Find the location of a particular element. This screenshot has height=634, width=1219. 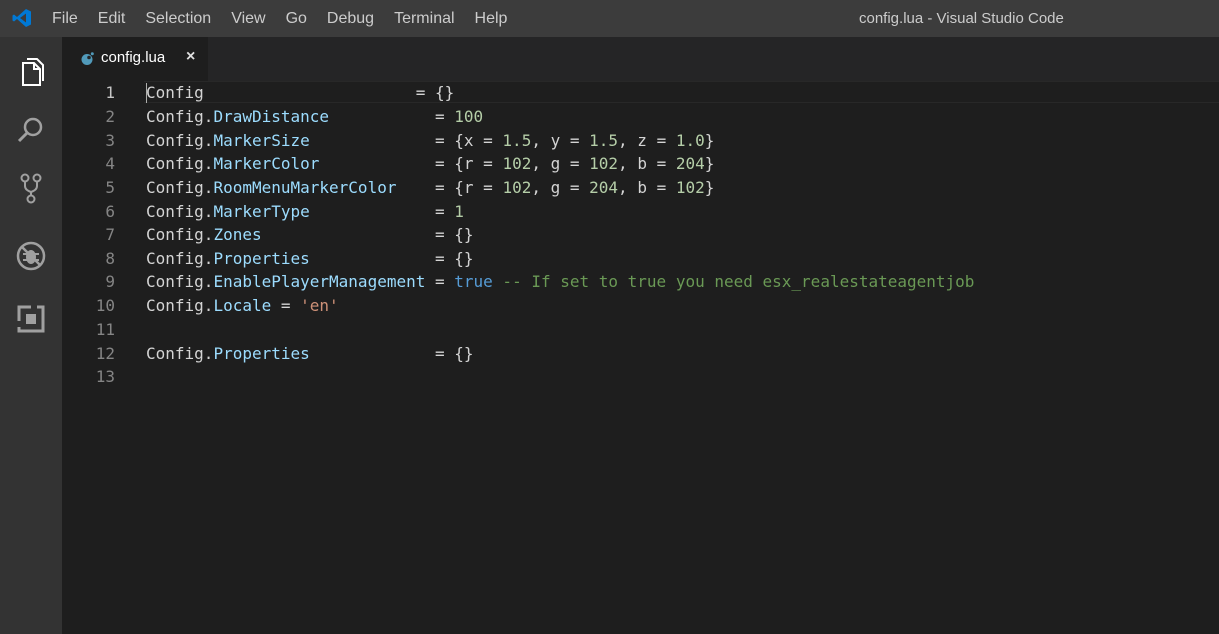

line-number: 8 is located at coordinates (110, 258).